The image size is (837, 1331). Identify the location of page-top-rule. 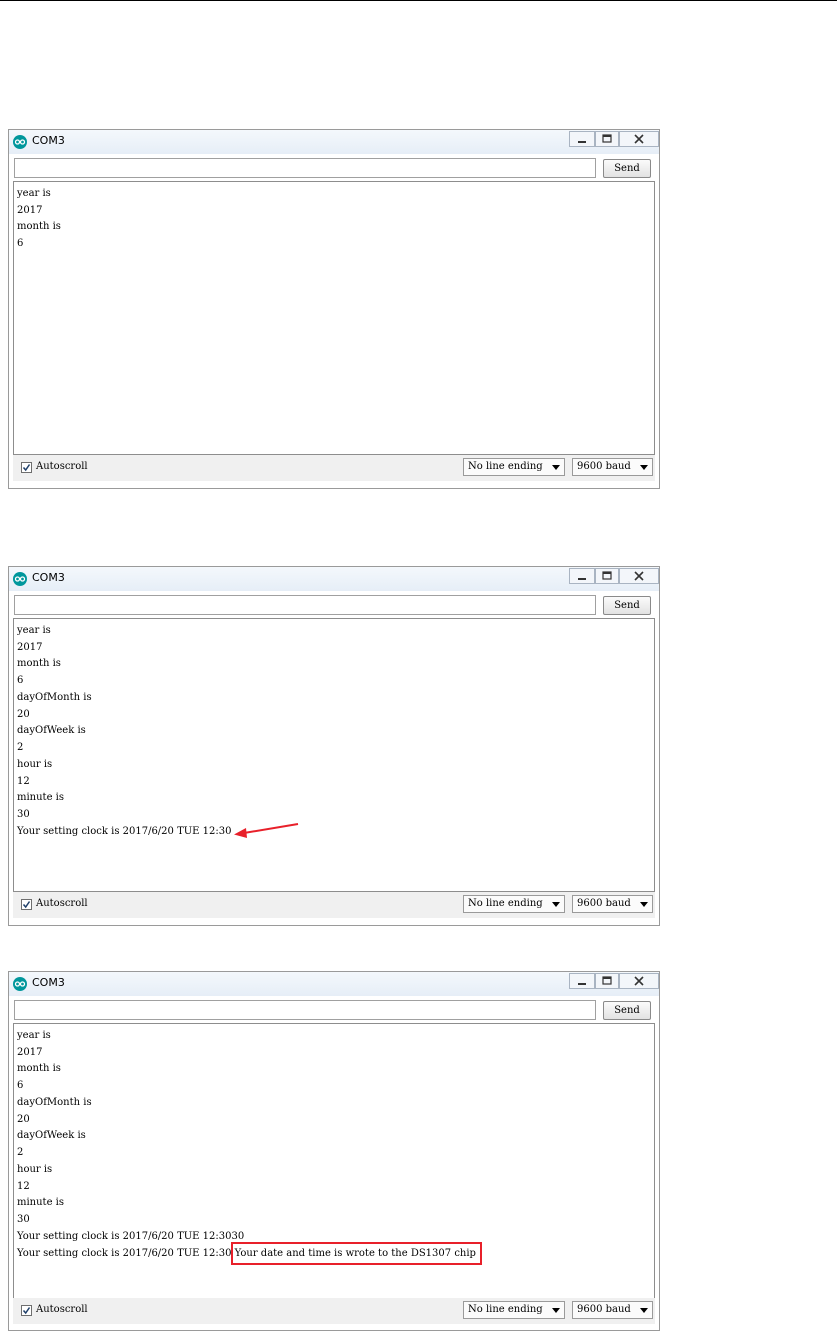
(418, 0).